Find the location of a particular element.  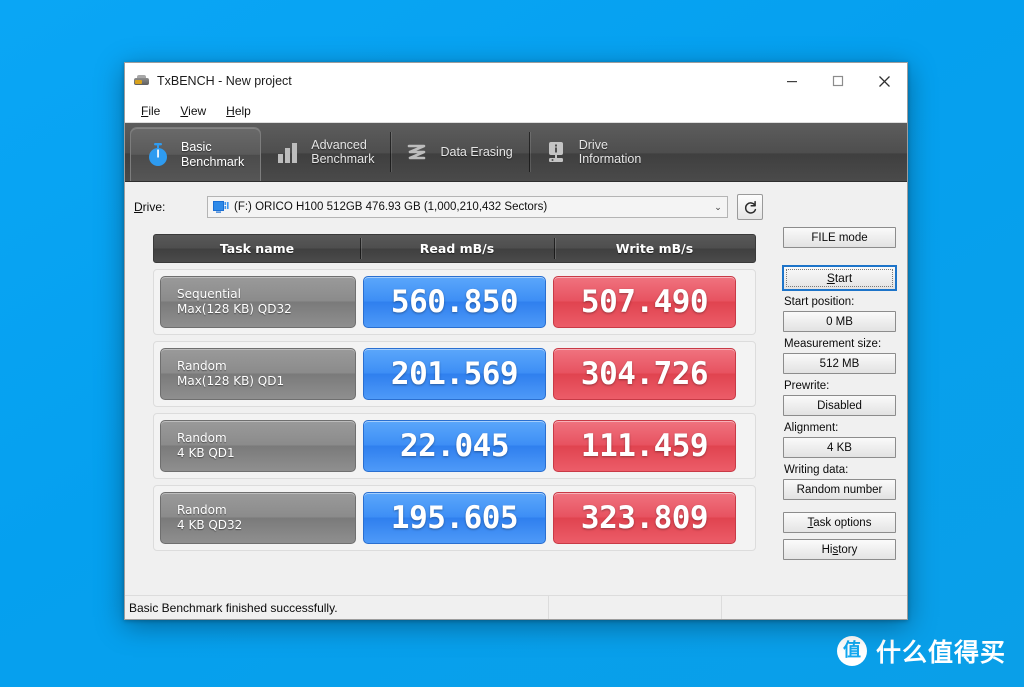

tab-basic-benchmark-label: Basic Benchmark is located at coordinates (213, 154).